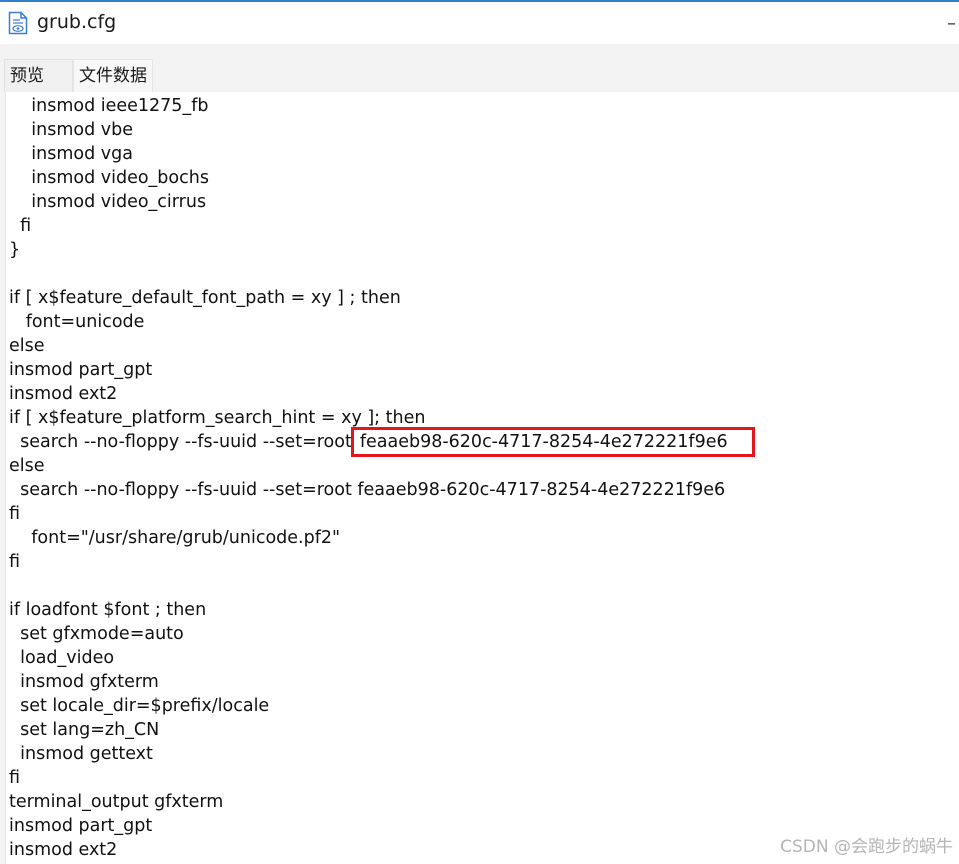  Describe the element at coordinates (71, 130) in the screenshot. I see `code-line: insmod vbe` at that location.